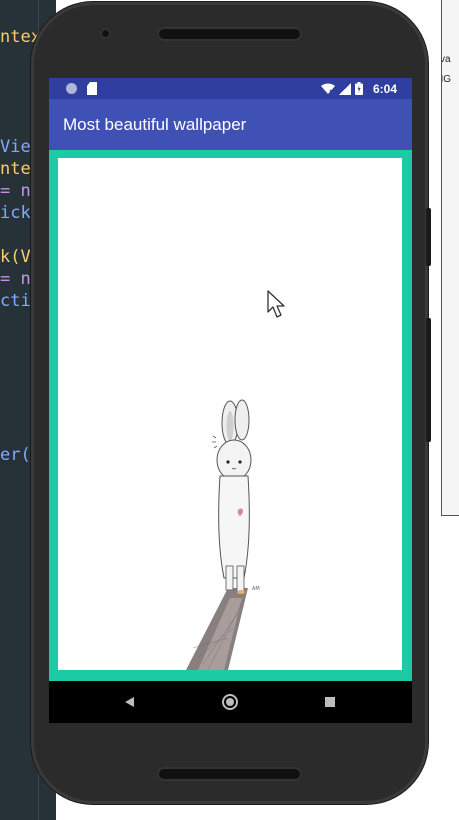 This screenshot has width=459, height=820. I want to click on navigation-bar, so click(230, 702).